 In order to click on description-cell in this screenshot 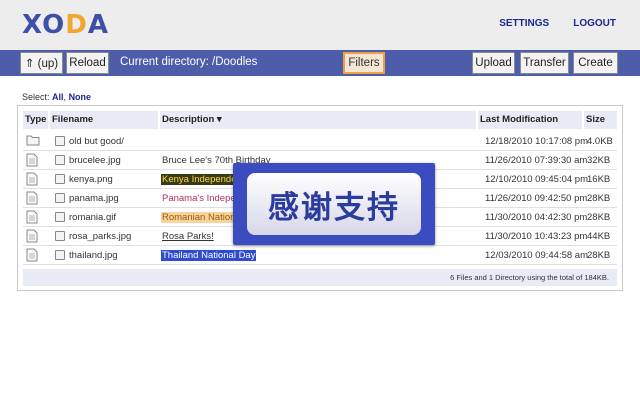, I will do `click(162, 141)`.